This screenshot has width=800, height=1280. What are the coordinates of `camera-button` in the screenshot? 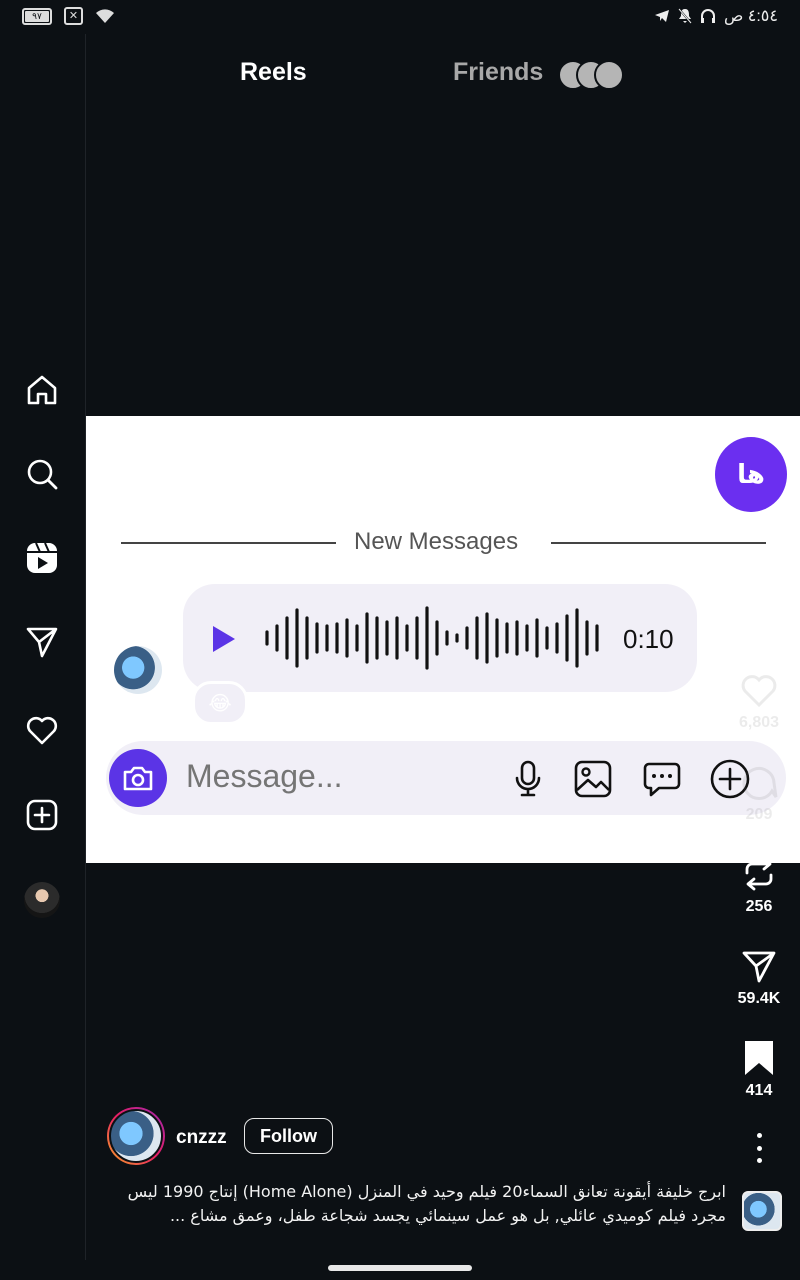 It's located at (138, 778).